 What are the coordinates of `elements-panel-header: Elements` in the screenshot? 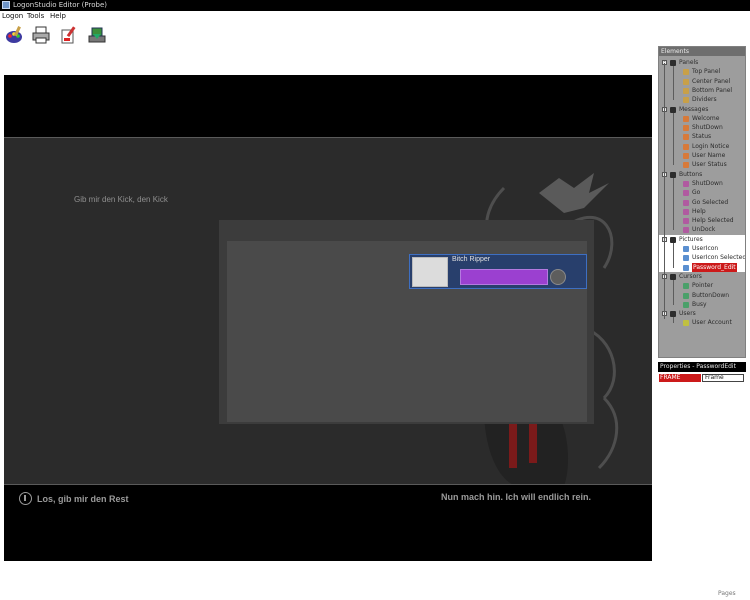 It's located at (702, 51).